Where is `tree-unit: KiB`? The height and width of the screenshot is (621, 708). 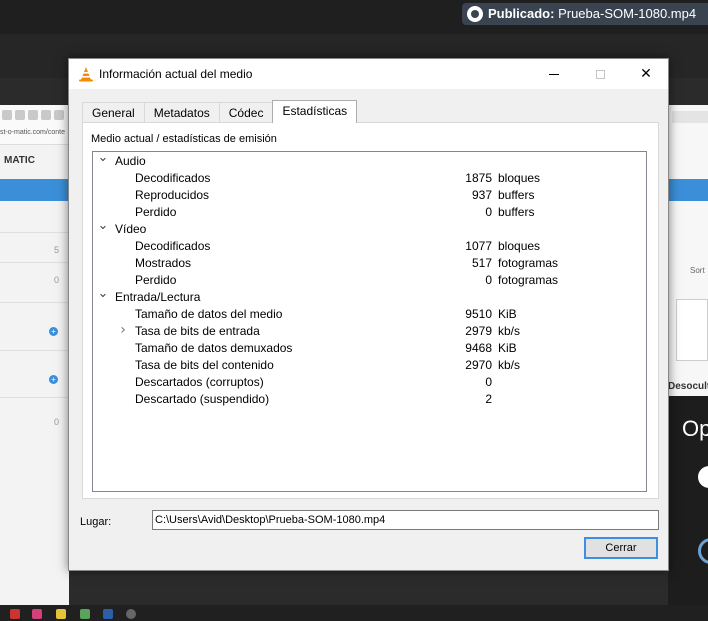 tree-unit: KiB is located at coordinates (507, 314).